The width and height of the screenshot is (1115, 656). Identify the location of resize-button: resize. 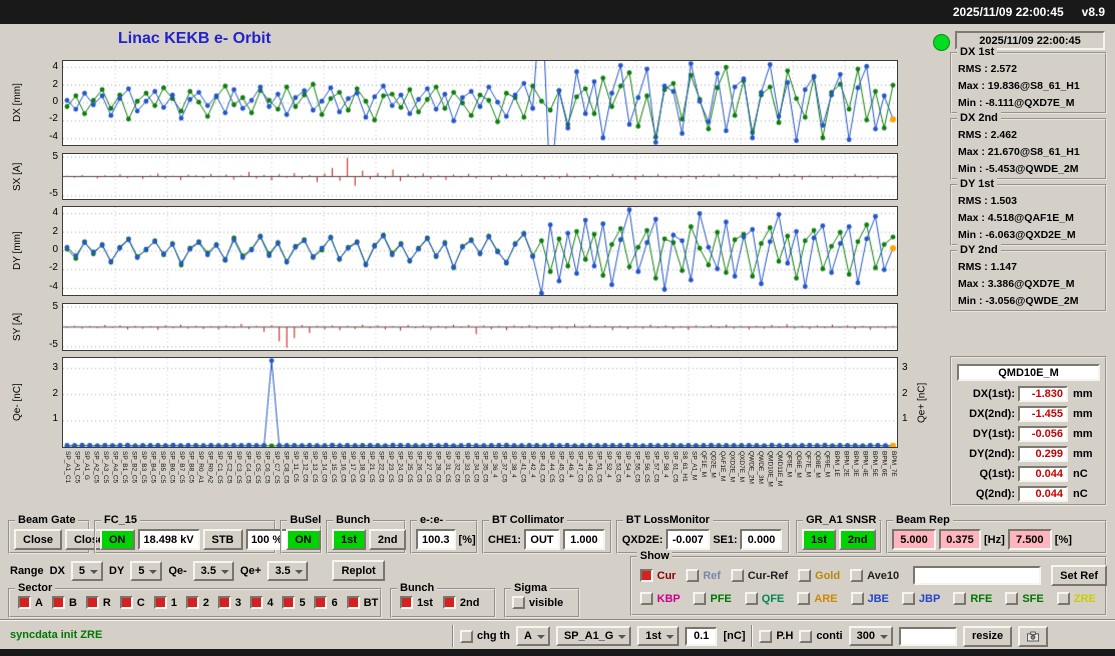
(987, 636).